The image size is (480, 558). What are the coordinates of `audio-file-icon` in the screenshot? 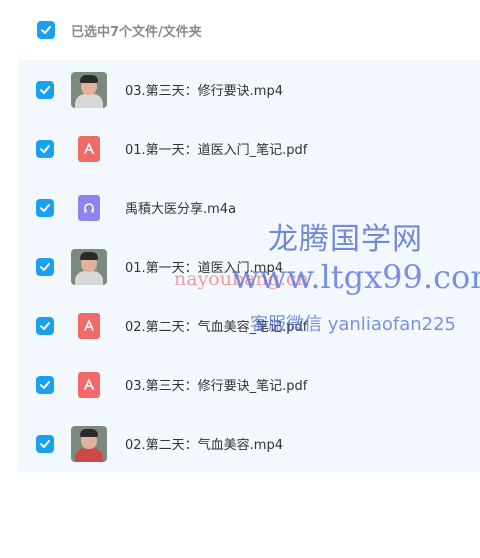 It's located at (89, 208).